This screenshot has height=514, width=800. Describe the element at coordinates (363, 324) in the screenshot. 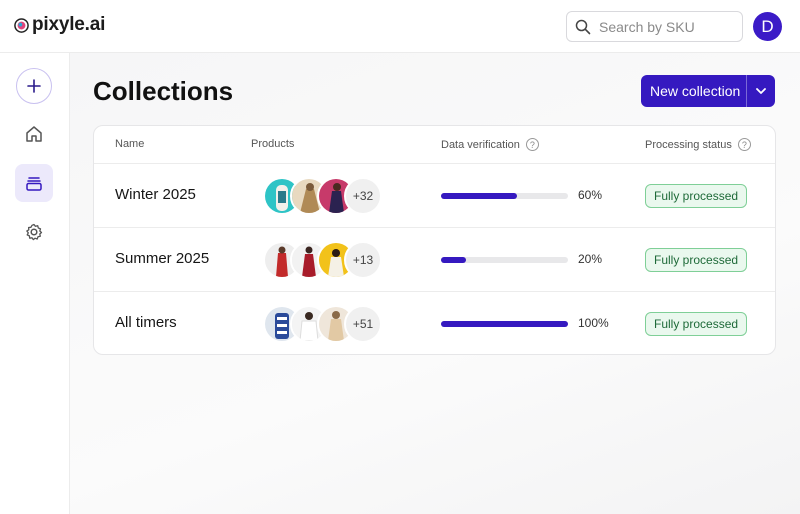

I see `more-products-count: +51` at that location.